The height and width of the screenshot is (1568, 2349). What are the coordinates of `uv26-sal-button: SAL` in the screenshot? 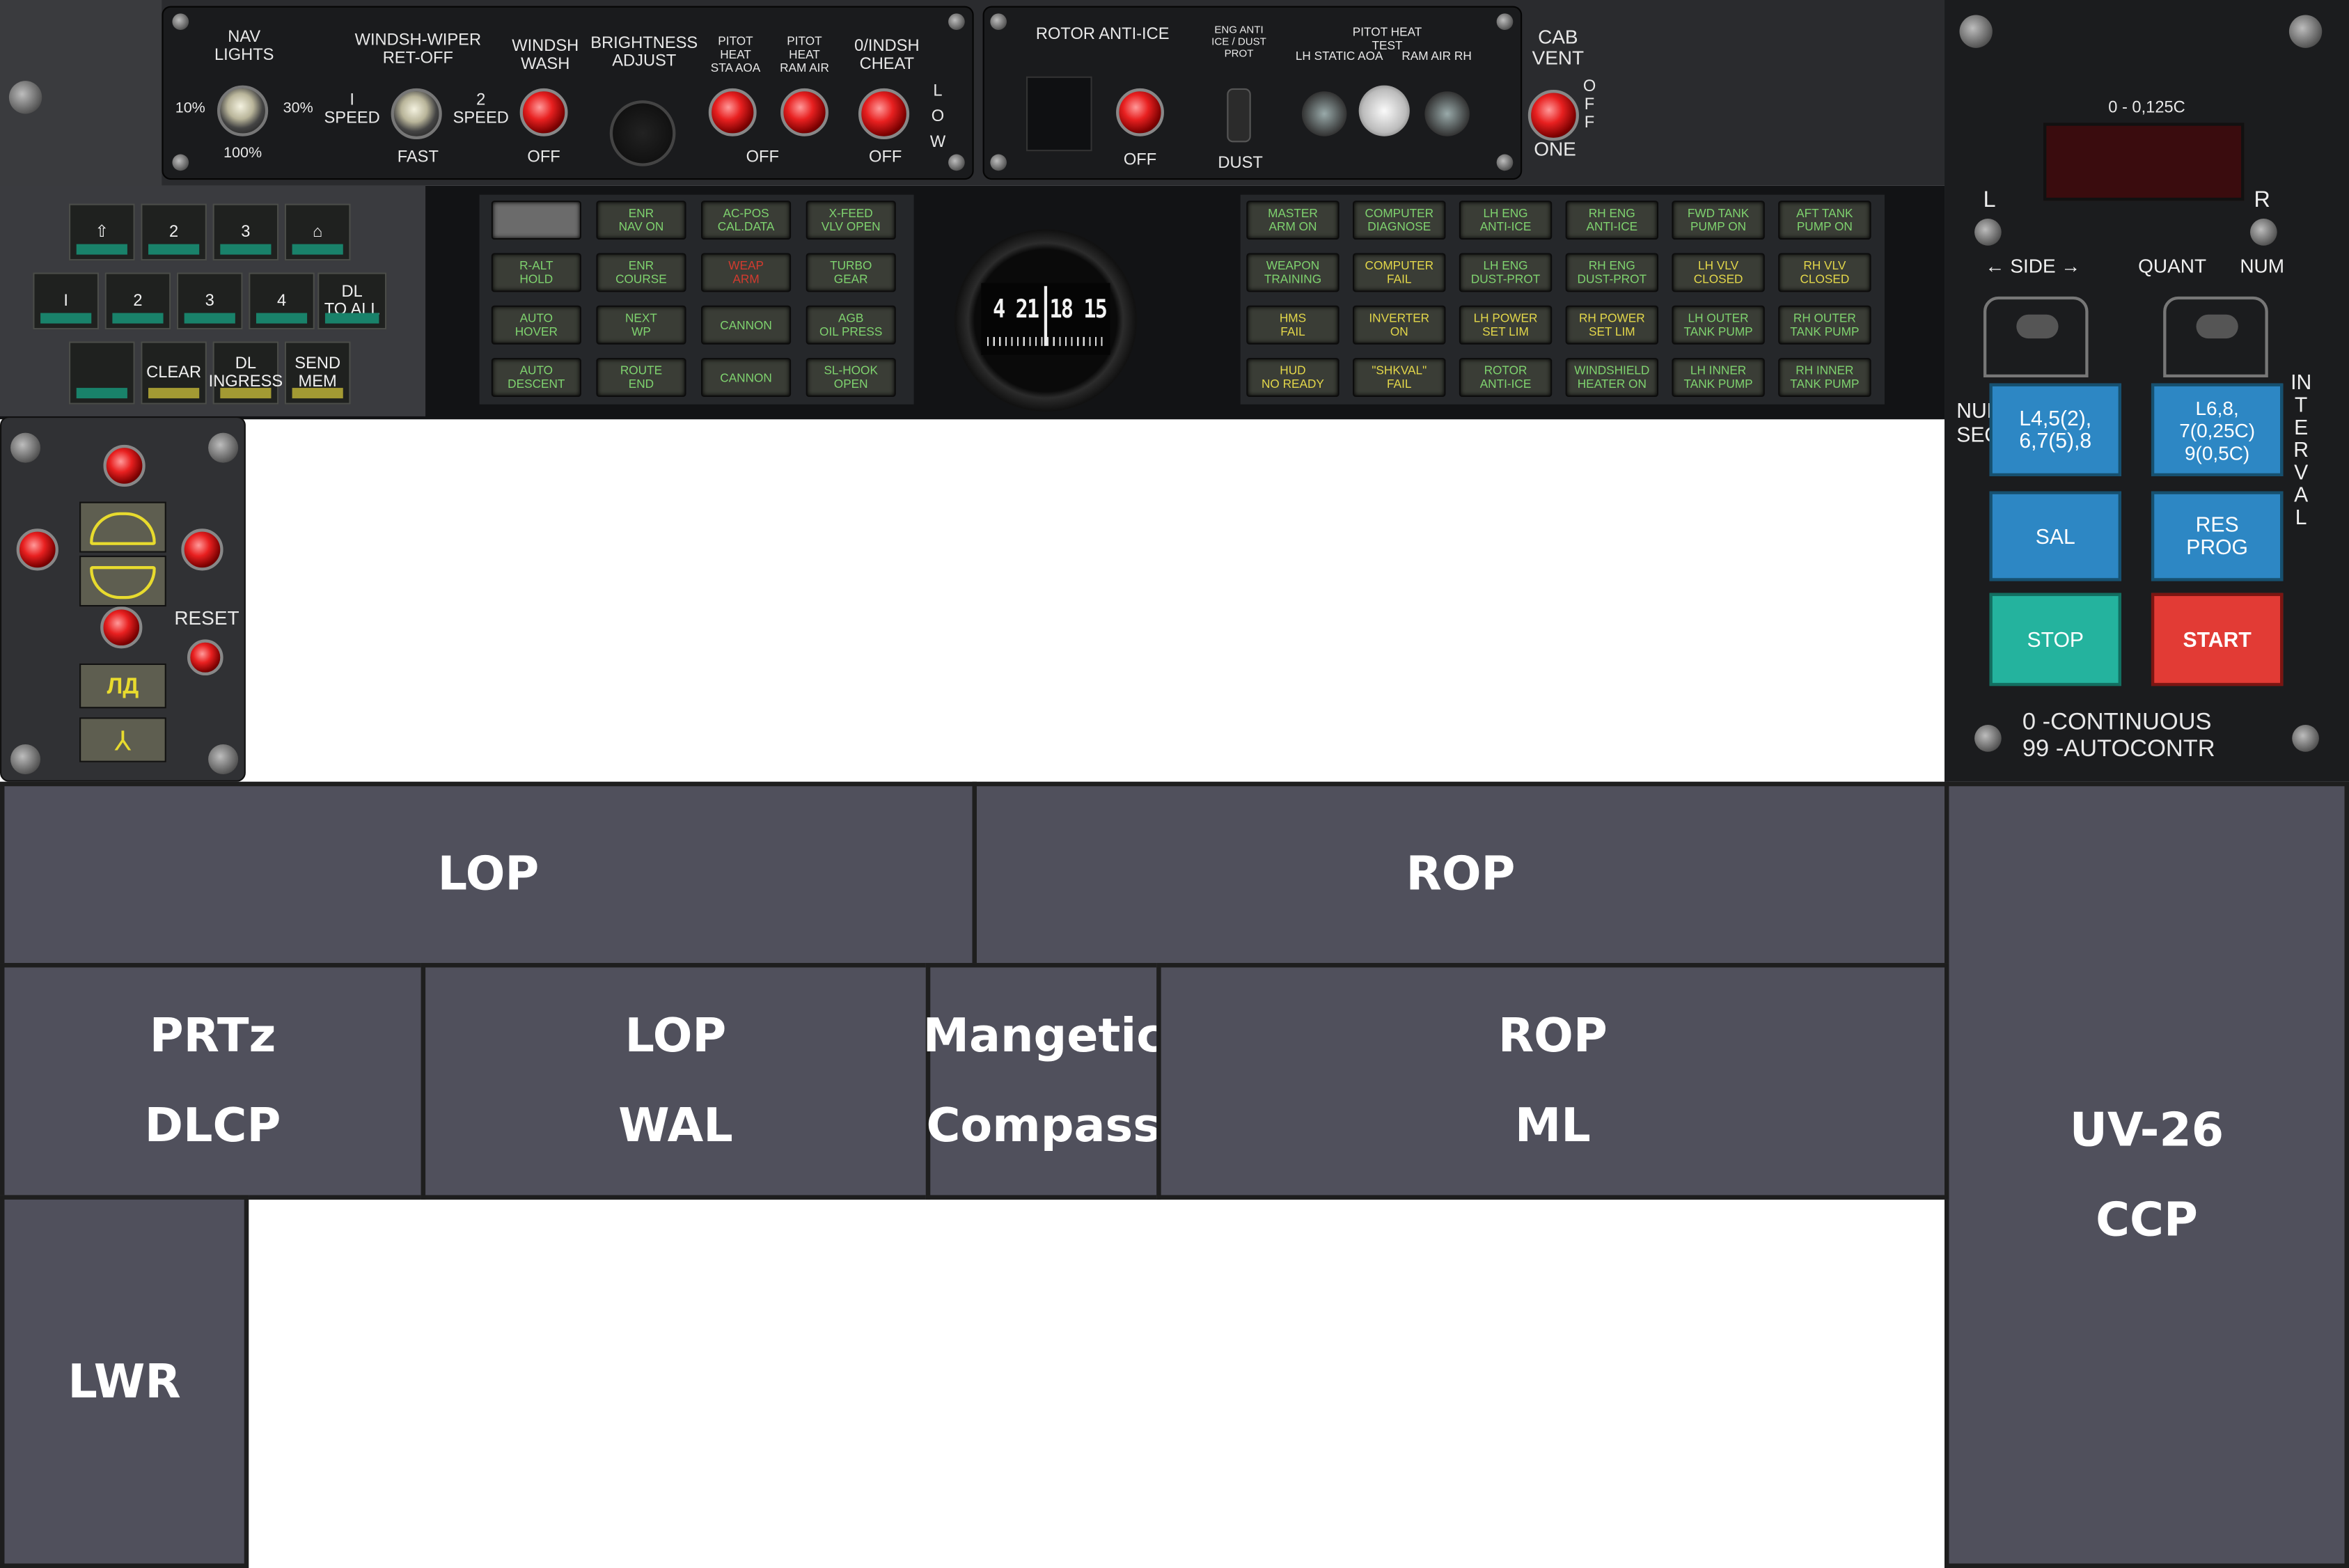 It's located at (2055, 536).